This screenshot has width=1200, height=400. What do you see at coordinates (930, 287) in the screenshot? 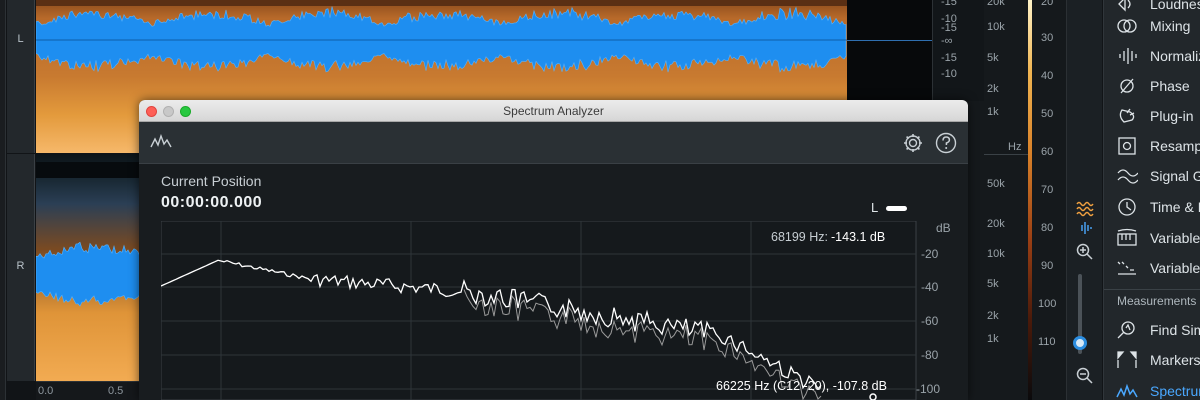
I see `y-tick: -40` at bounding box center [930, 287].